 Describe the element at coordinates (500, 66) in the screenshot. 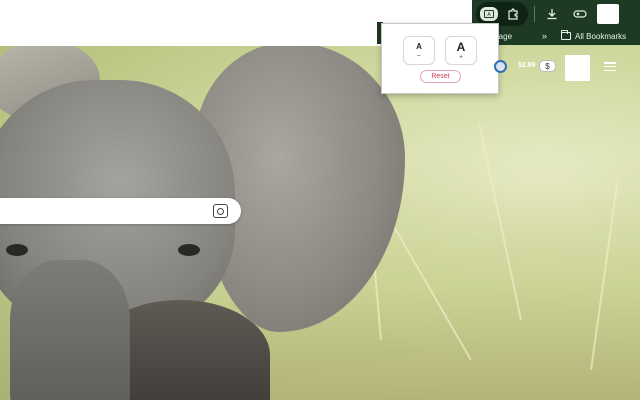

I see `shield-icon` at that location.